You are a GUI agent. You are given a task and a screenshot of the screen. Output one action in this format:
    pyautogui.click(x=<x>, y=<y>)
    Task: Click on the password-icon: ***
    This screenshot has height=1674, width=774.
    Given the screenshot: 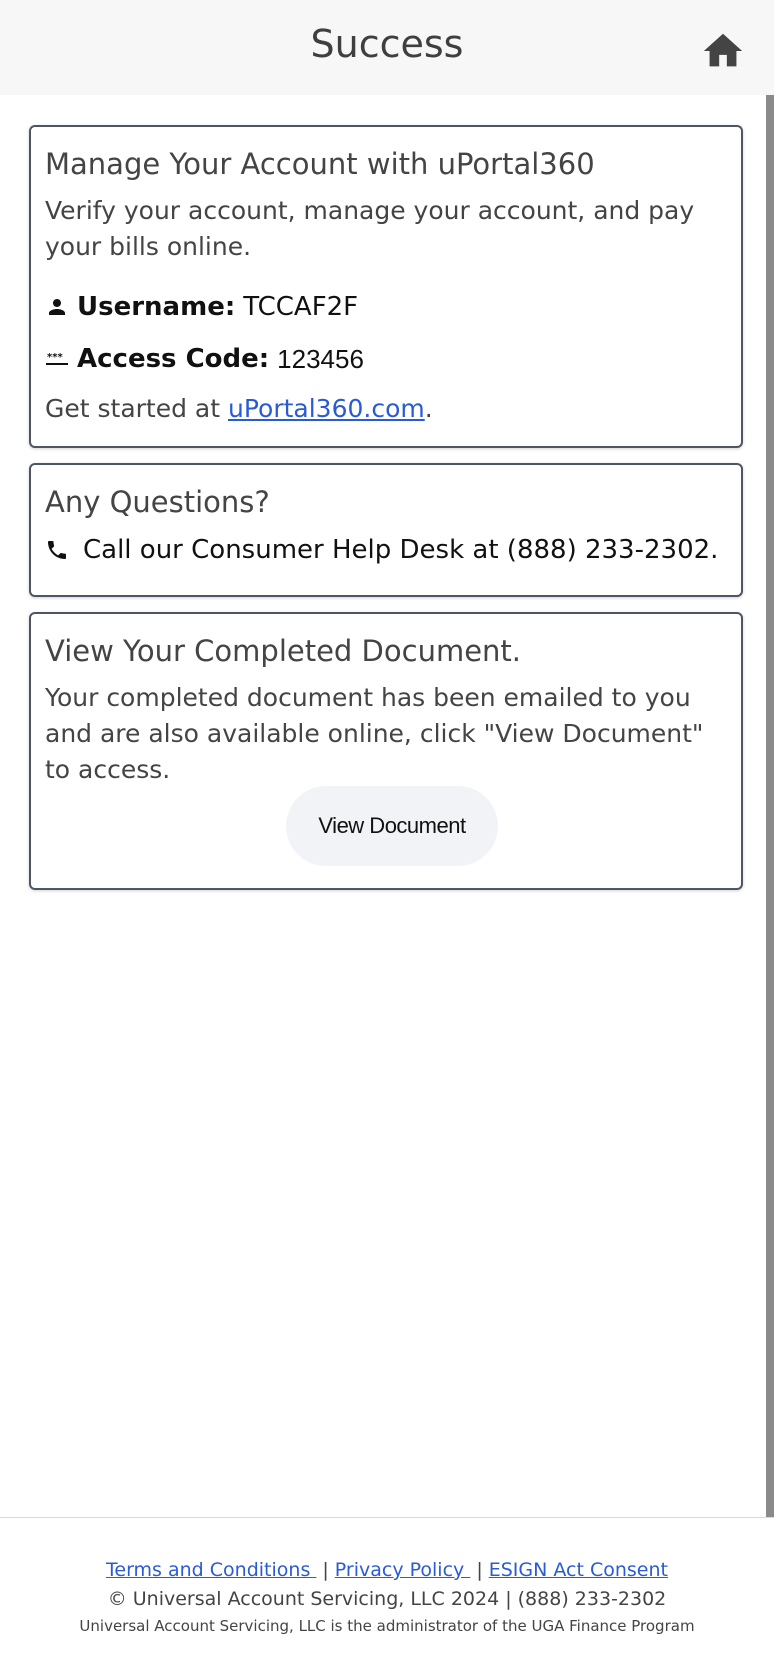 What is the action you would take?
    pyautogui.click(x=57, y=359)
    